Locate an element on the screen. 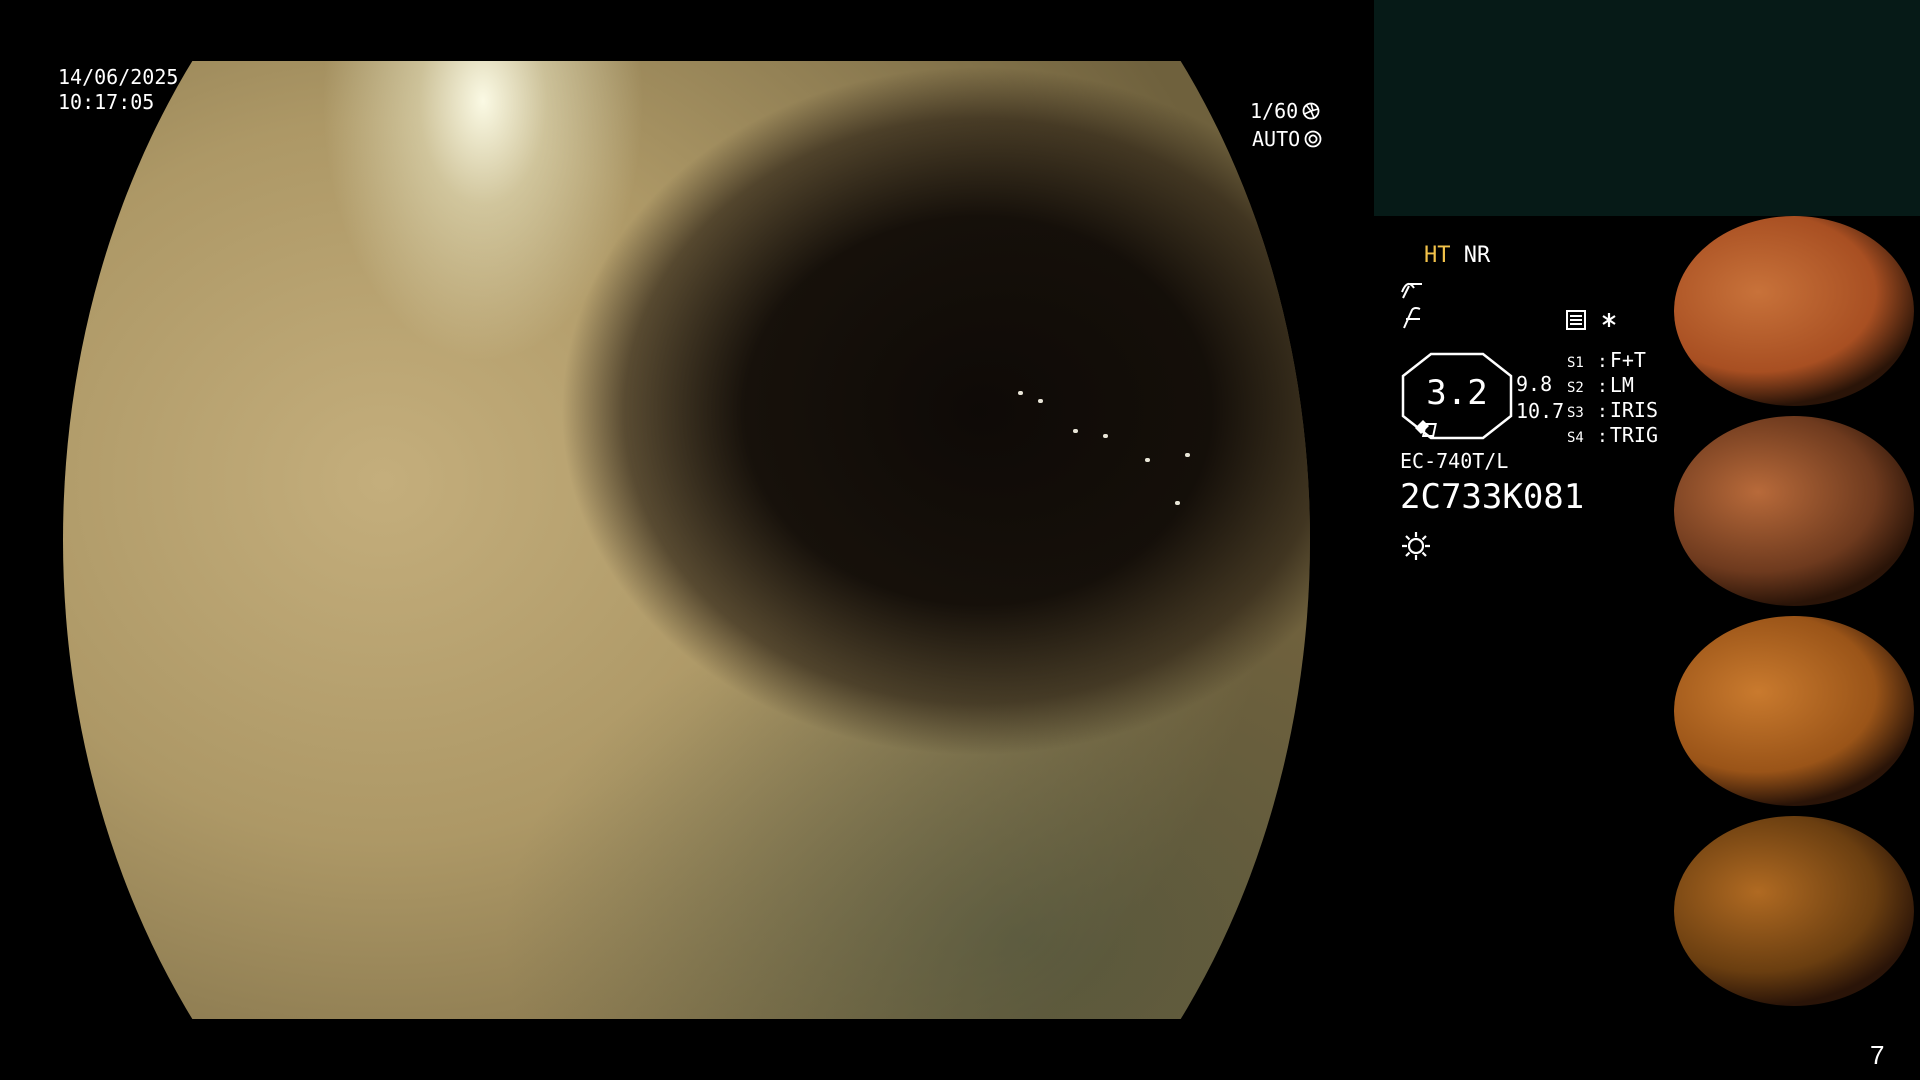 The height and width of the screenshot is (1080, 1920). switch-value: TRIG is located at coordinates (1634, 435).